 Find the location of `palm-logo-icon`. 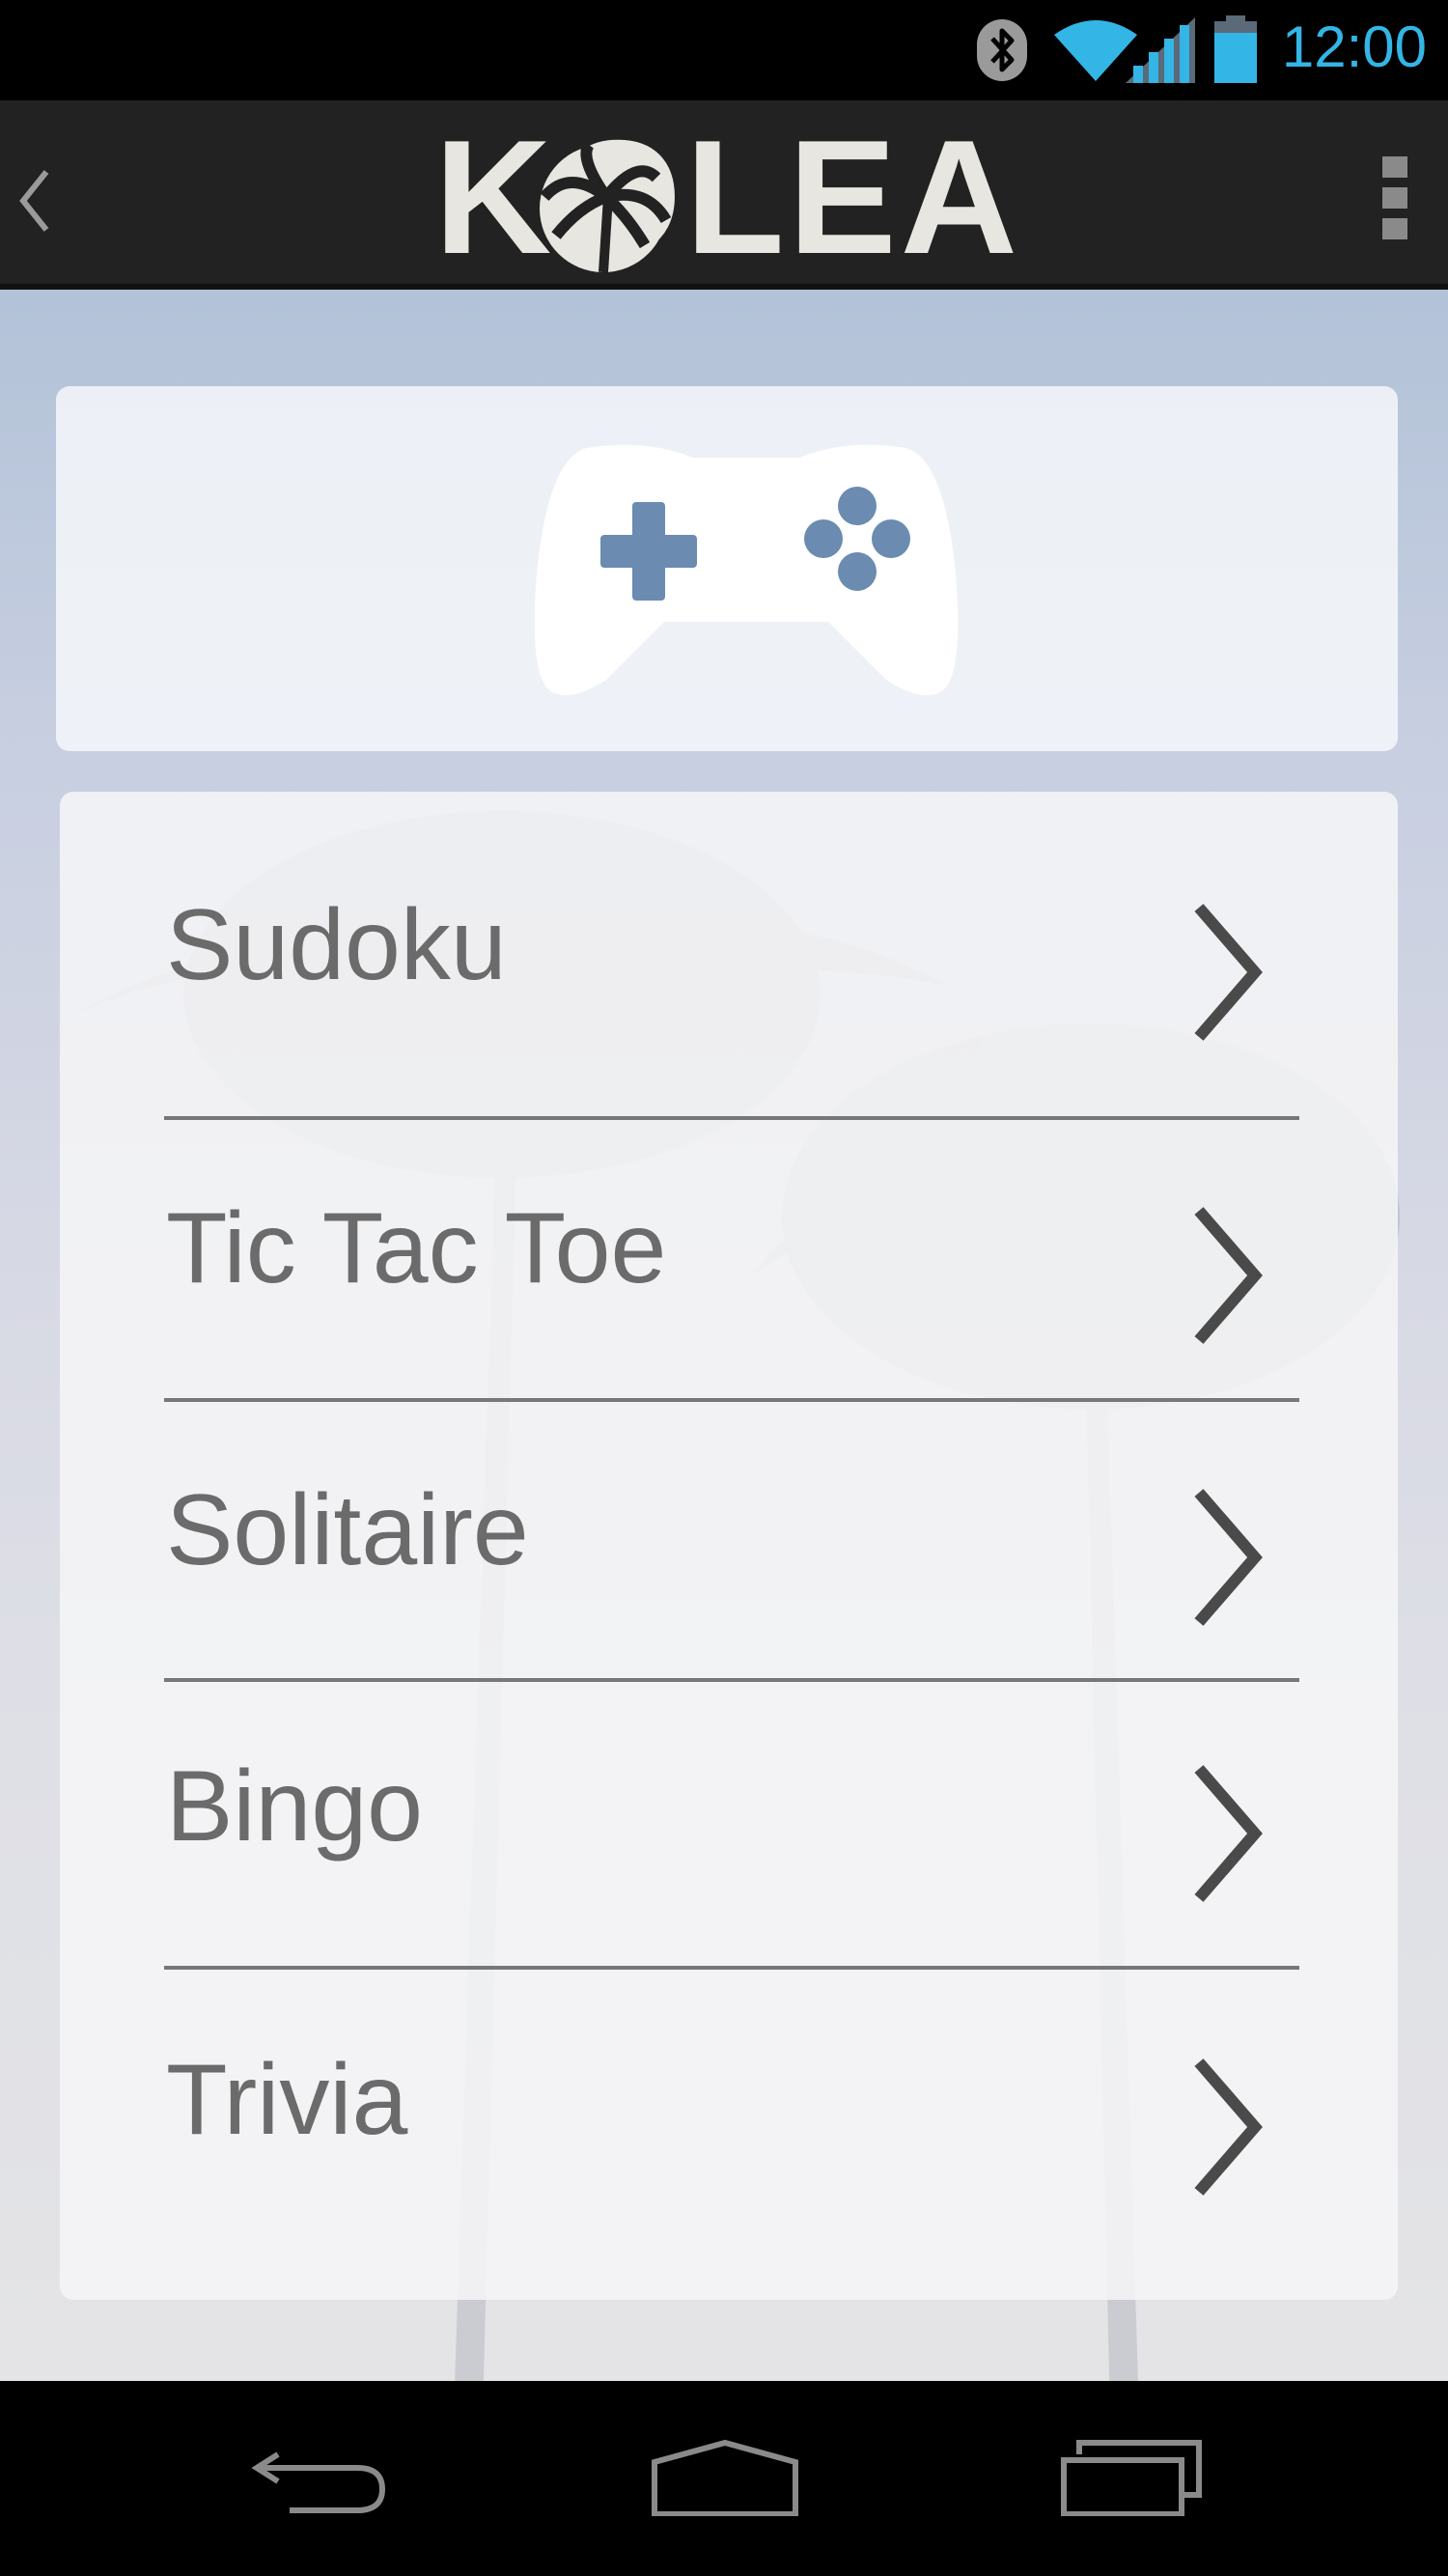

palm-logo-icon is located at coordinates (606, 207).